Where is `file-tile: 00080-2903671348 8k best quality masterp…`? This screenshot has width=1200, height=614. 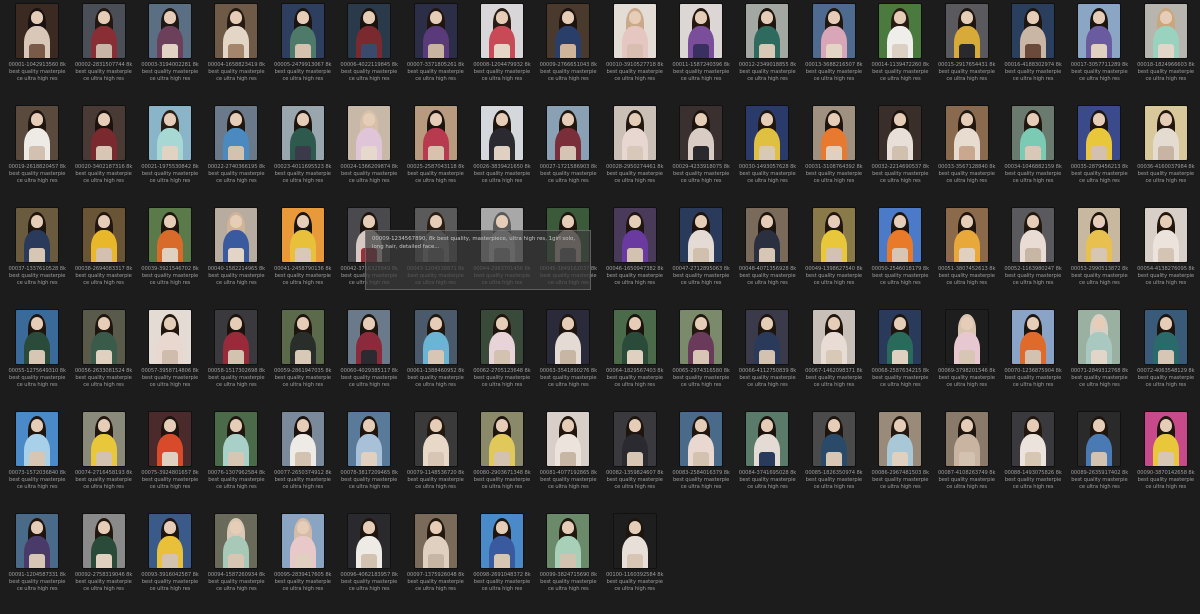 file-tile: 00080-2903671348 8k best quality masterp… is located at coordinates (502, 461).